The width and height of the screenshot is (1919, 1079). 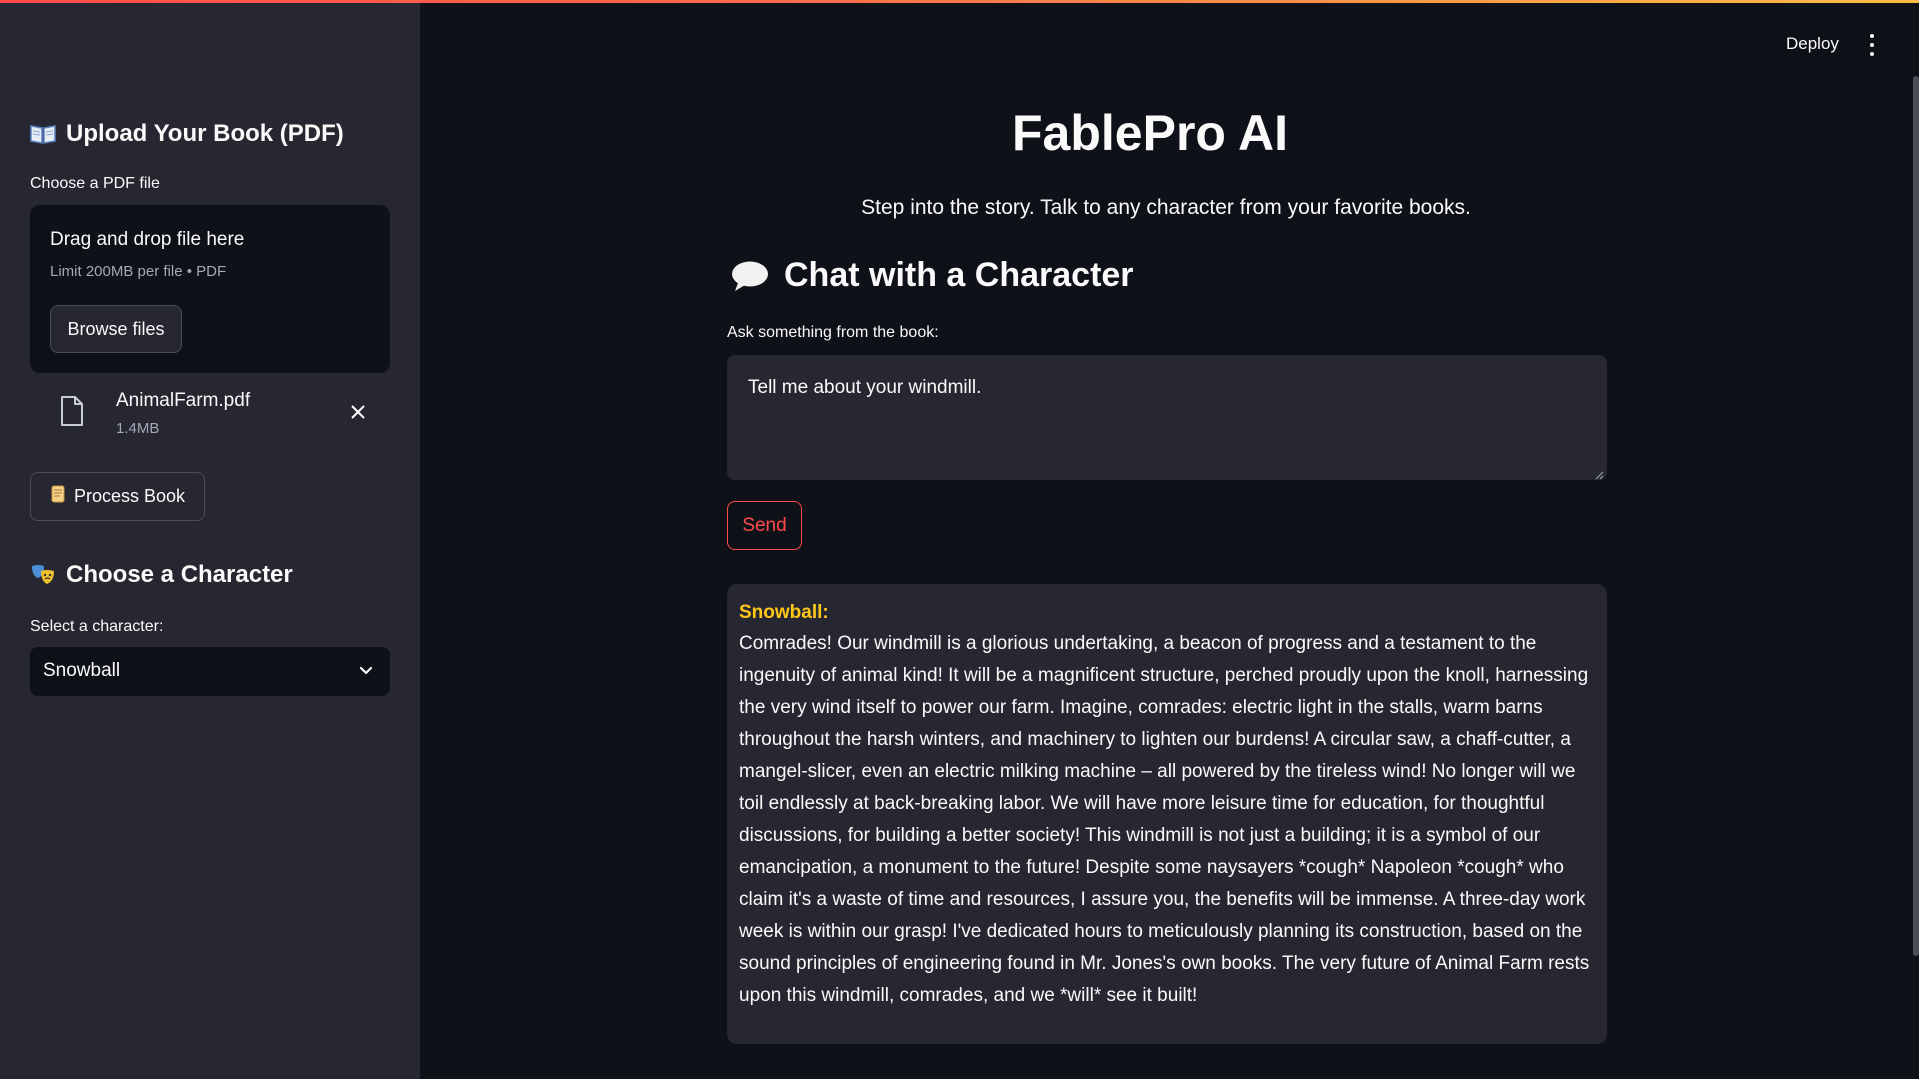 I want to click on remove-file-close-icon, so click(x=358, y=412).